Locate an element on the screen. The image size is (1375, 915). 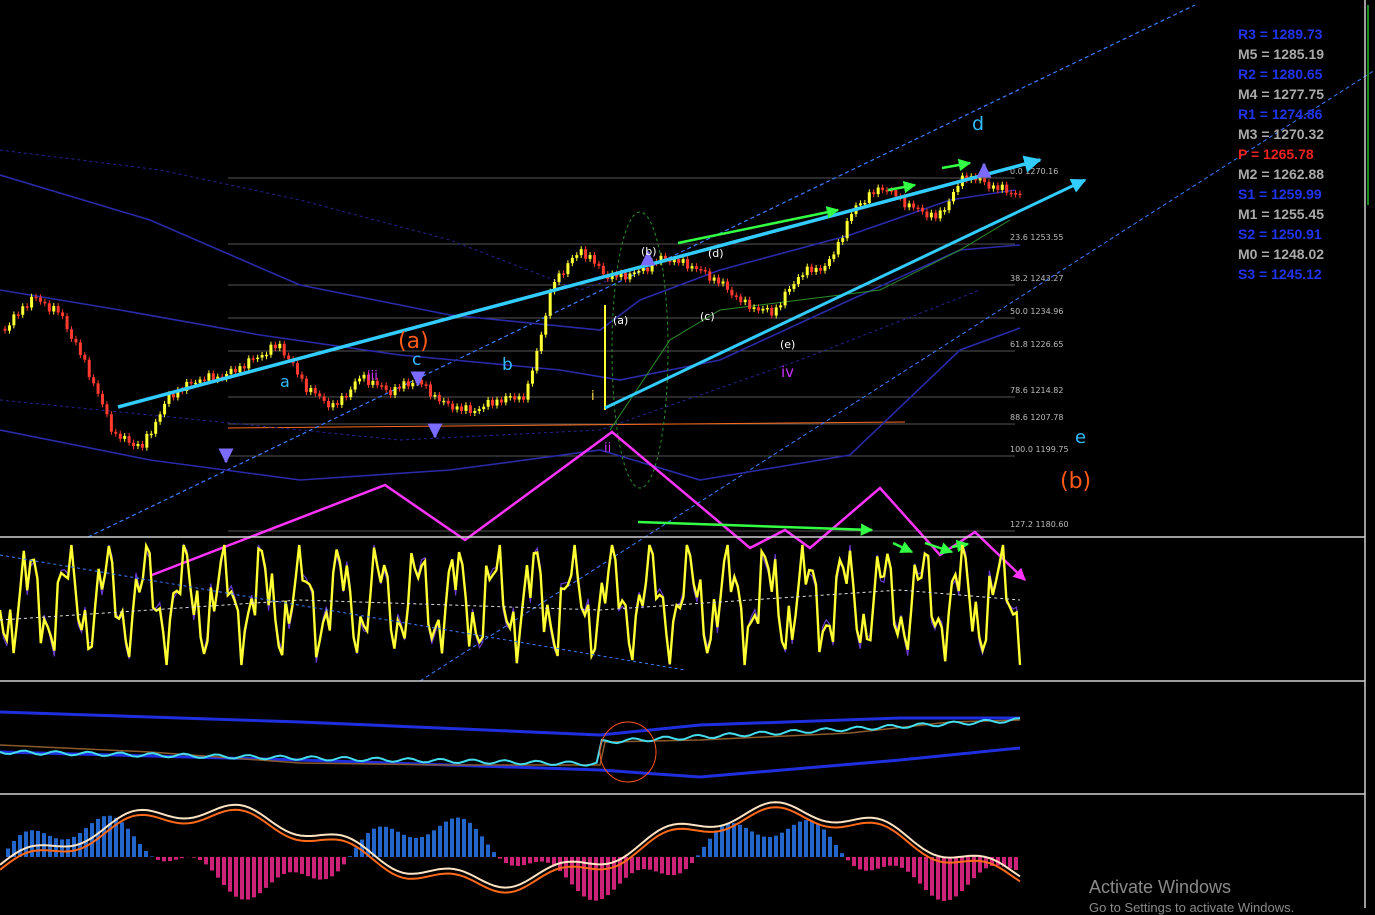
fib-label-2: 38.2 1243.27 is located at coordinates (1036, 278).